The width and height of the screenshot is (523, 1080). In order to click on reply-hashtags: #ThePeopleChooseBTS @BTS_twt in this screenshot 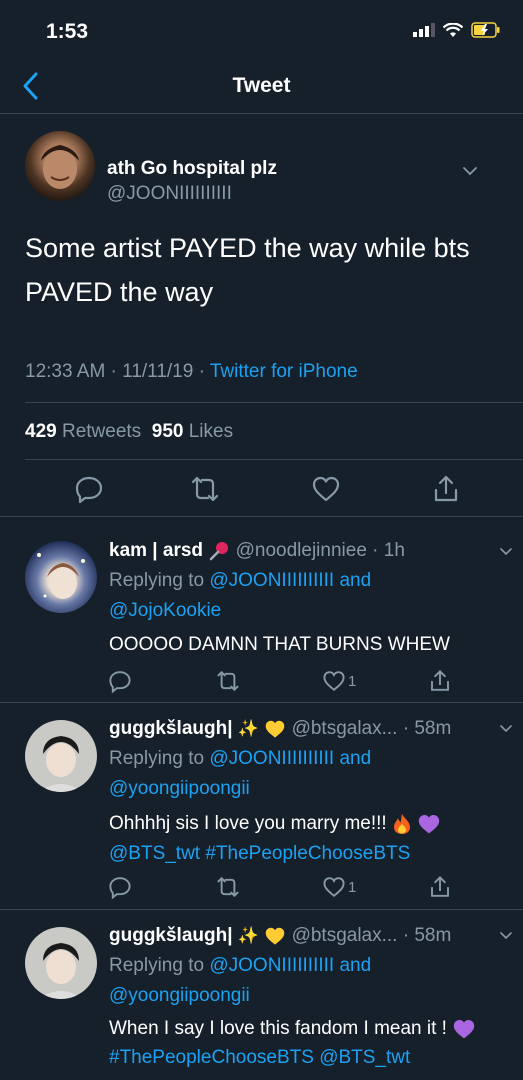, I will do `click(259, 1058)`.